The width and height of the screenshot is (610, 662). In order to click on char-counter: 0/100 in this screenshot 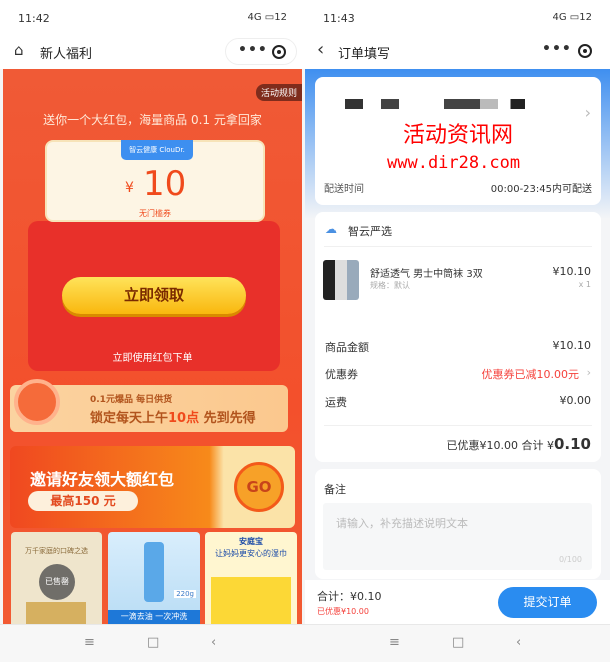, I will do `click(570, 559)`.